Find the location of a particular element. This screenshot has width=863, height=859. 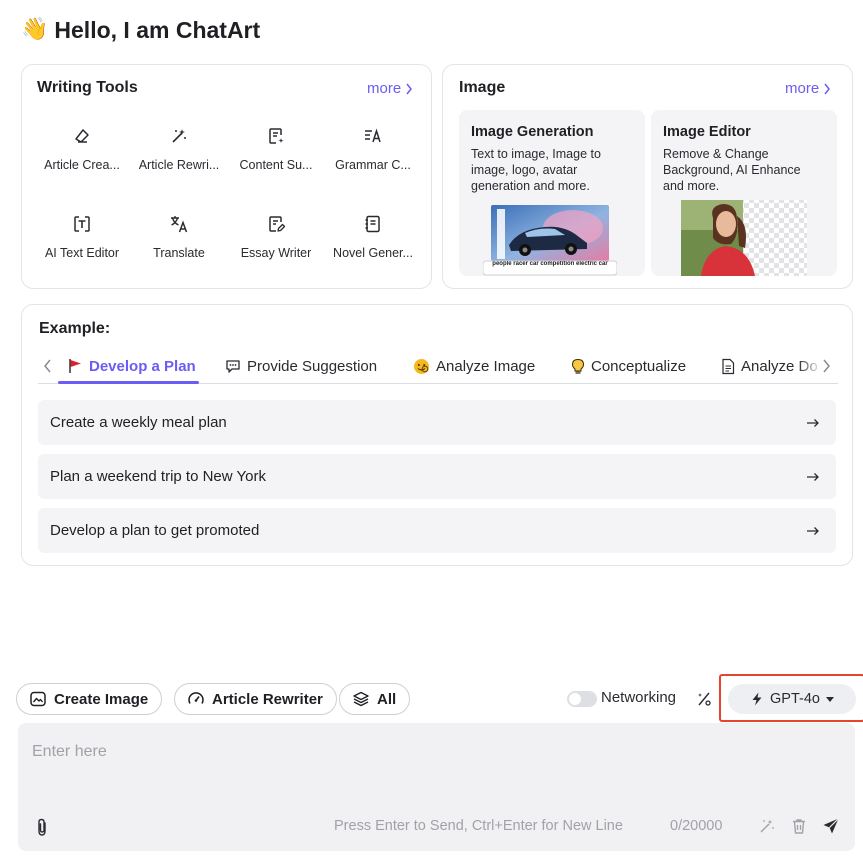

image-icon is located at coordinates (38, 699).